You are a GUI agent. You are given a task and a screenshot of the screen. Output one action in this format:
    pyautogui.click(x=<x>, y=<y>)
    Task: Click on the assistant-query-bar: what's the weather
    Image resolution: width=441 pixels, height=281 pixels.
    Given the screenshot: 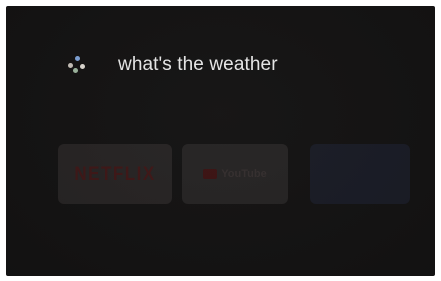 What is the action you would take?
    pyautogui.click(x=173, y=65)
    